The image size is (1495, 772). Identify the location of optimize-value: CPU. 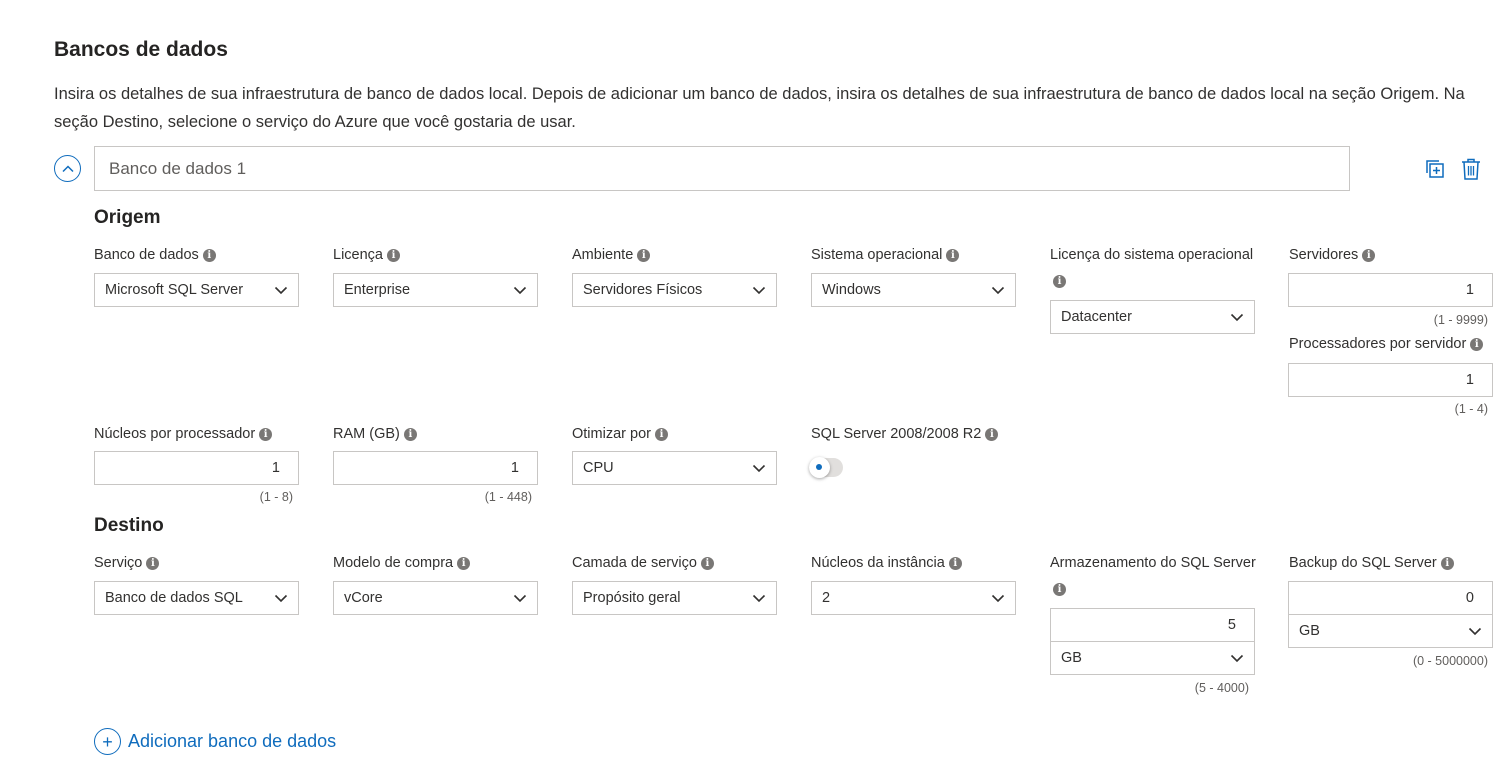
(598, 468).